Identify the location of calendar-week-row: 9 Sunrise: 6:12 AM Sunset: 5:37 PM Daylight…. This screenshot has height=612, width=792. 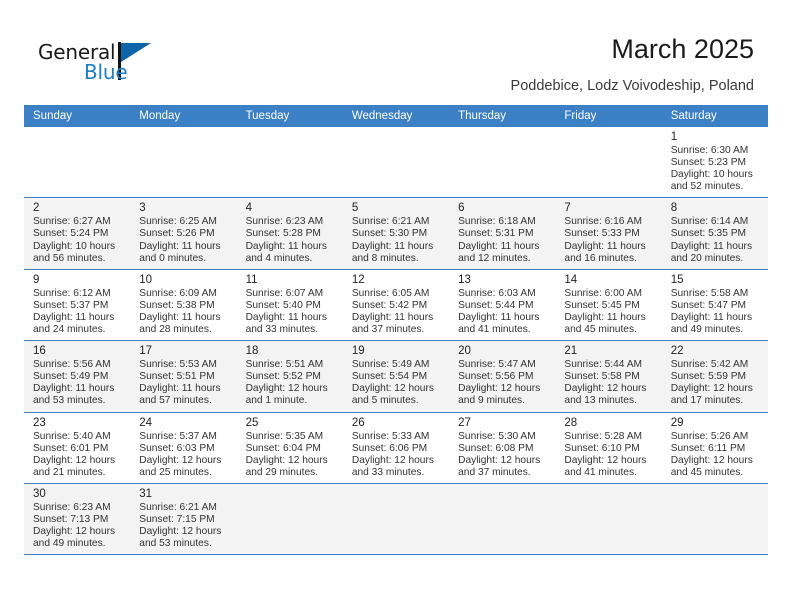
(396, 305).